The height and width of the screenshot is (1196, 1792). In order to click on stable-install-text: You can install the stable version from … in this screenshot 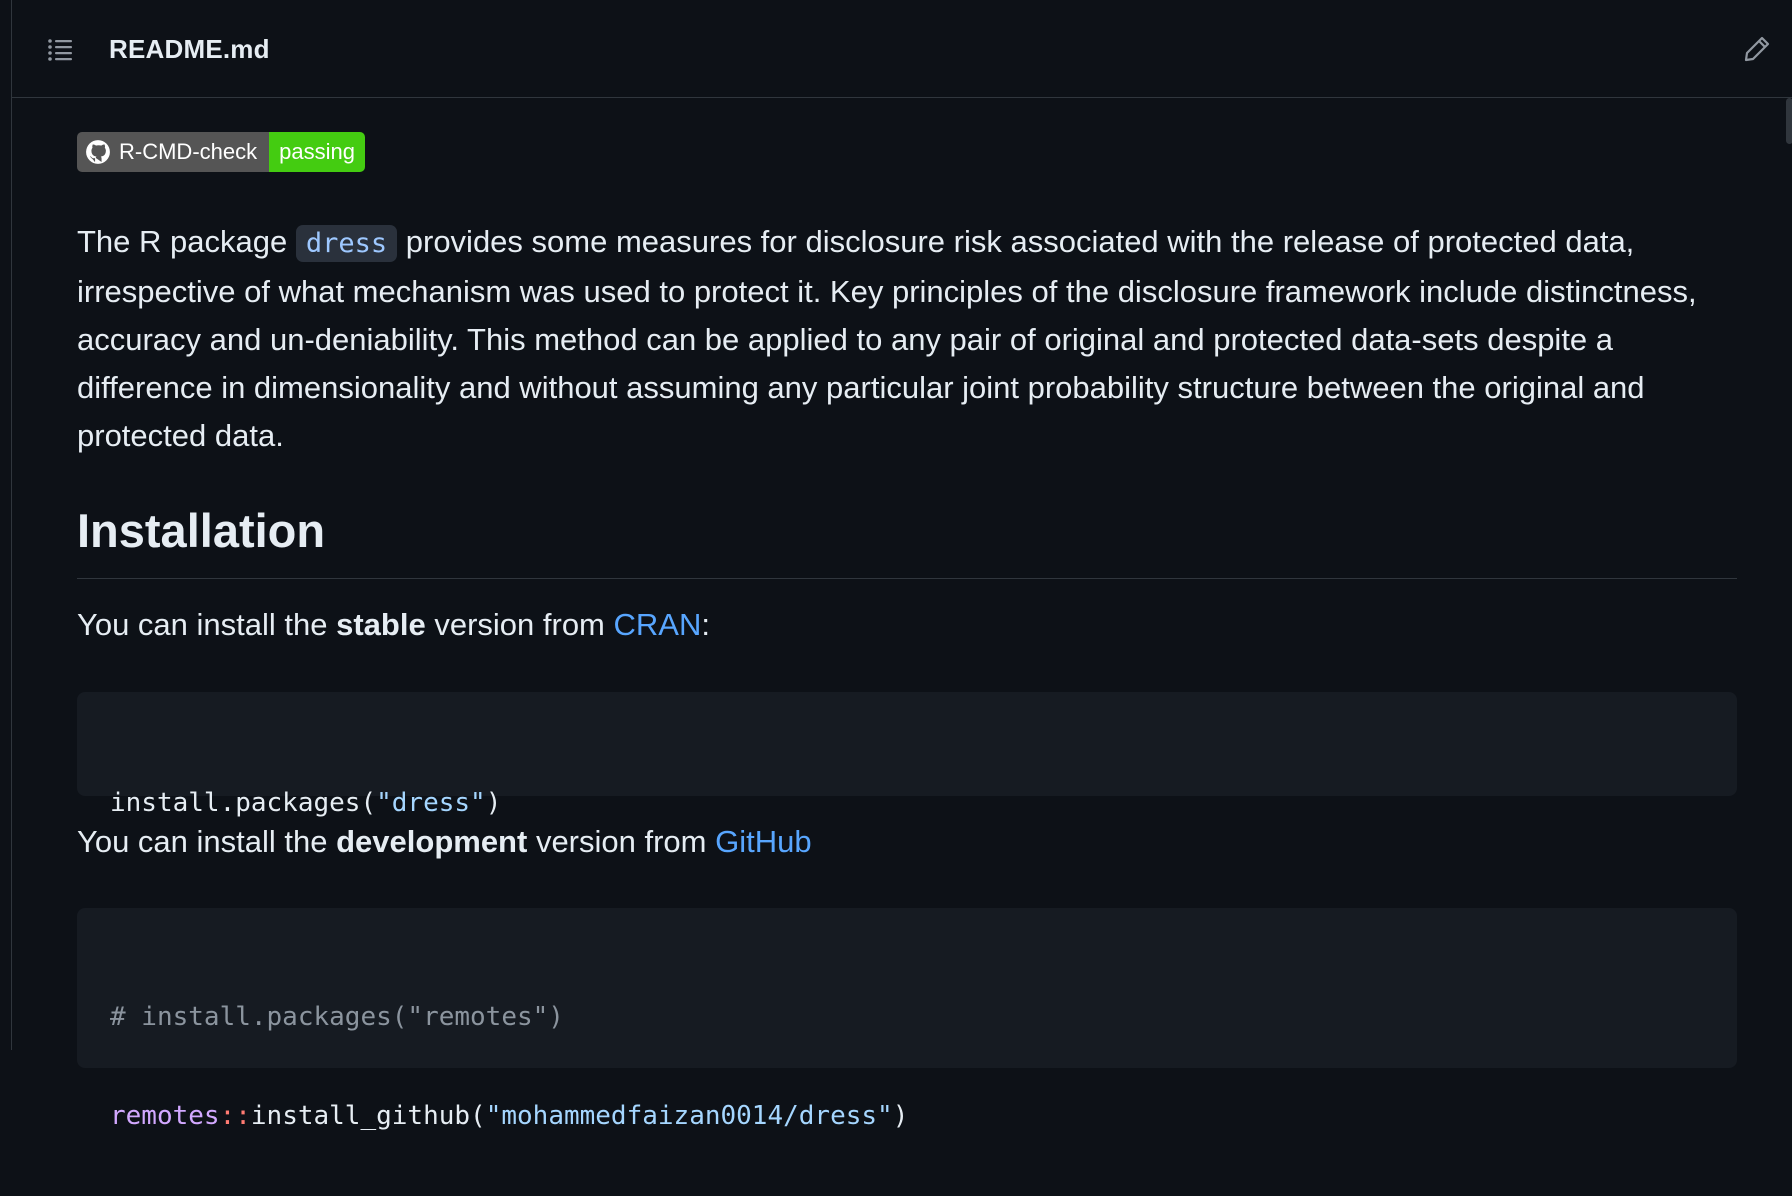, I will do `click(393, 625)`.